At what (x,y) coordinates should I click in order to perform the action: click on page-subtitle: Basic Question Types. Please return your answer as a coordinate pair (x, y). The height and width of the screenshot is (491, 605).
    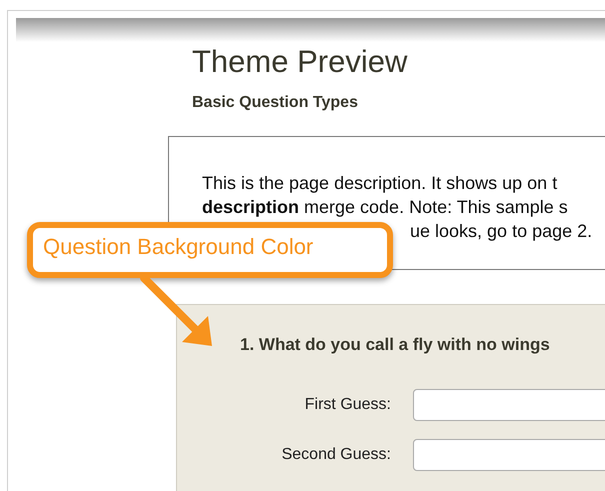
    Looking at the image, I should click on (275, 103).